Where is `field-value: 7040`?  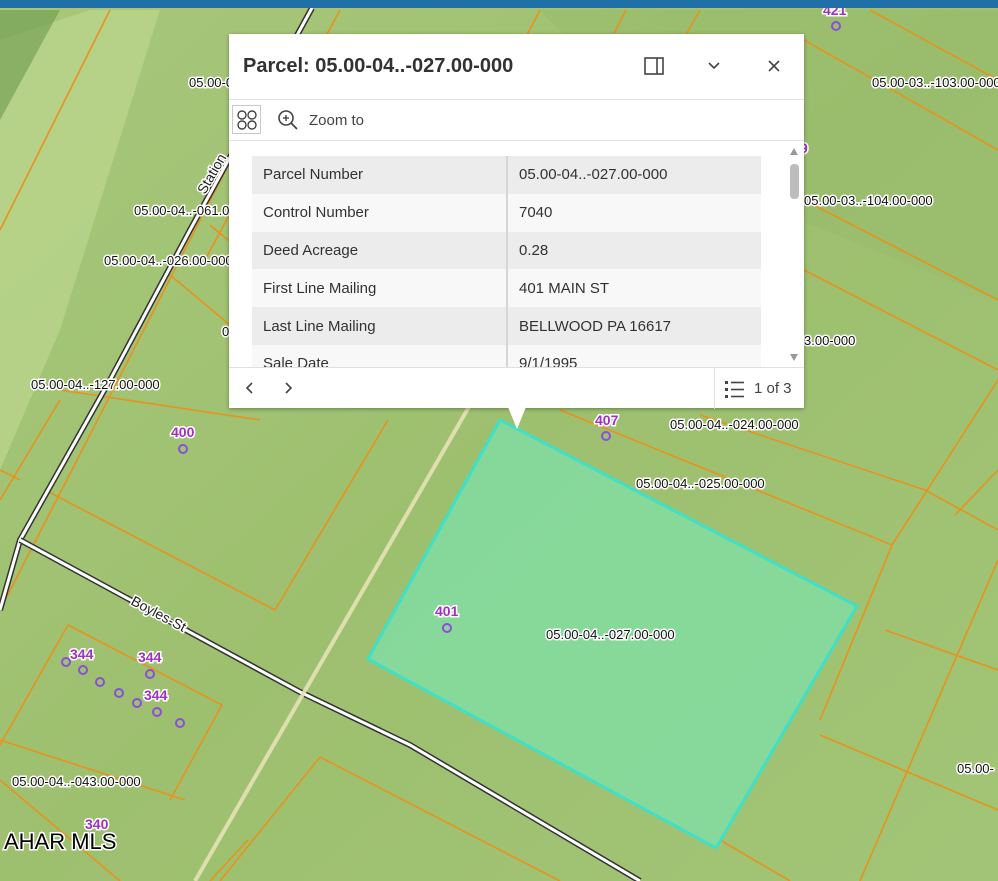
field-value: 7040 is located at coordinates (634, 212).